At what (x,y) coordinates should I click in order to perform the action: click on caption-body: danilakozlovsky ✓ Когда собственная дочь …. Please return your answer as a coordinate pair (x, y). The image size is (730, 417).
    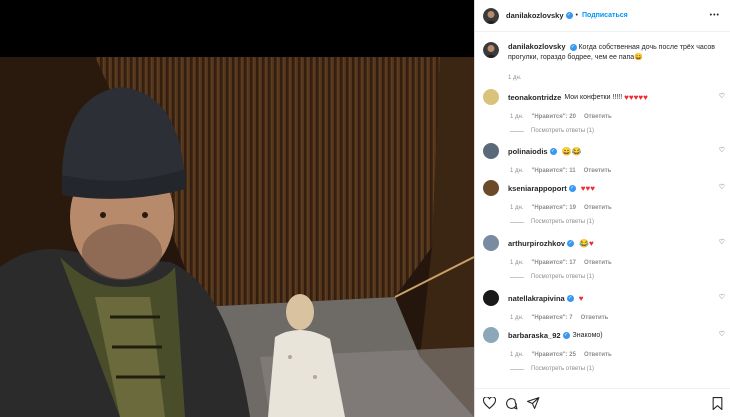
    Looking at the image, I should click on (611, 62).